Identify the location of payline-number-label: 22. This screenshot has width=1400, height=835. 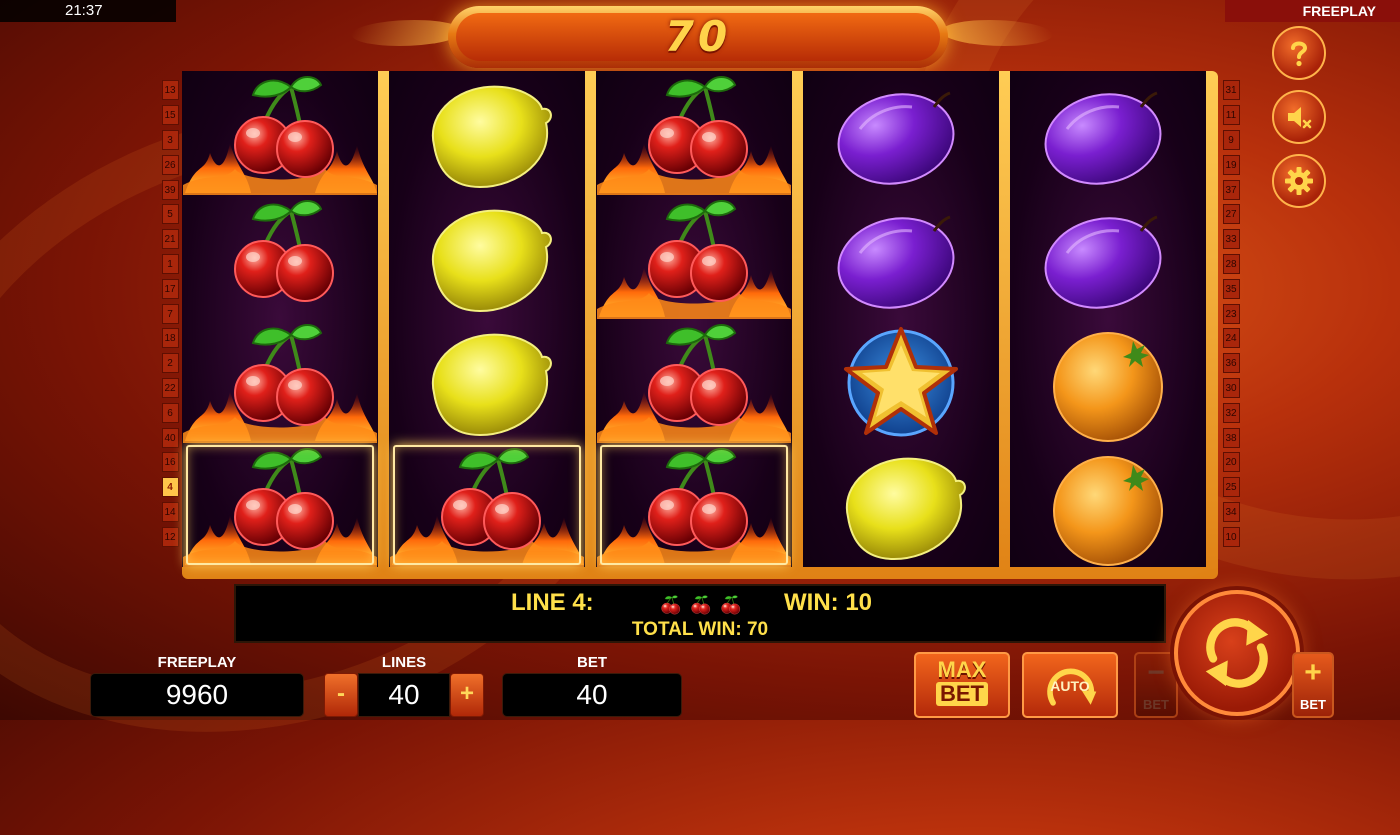
(170, 387).